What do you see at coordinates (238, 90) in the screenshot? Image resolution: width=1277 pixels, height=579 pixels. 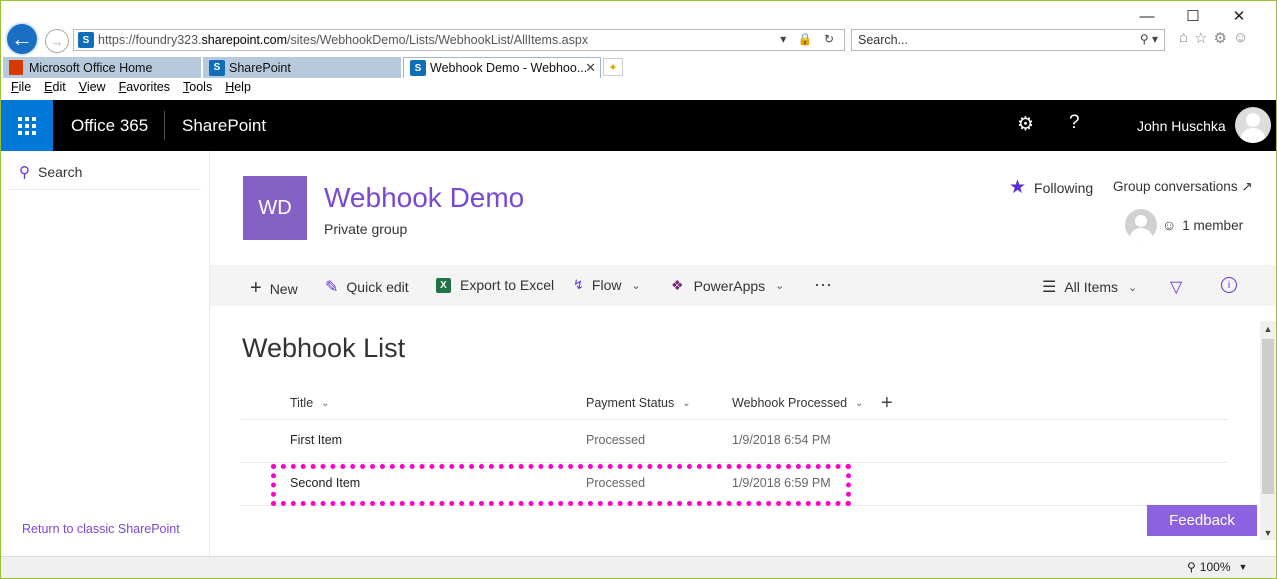 I see `menu-help: Help` at bounding box center [238, 90].